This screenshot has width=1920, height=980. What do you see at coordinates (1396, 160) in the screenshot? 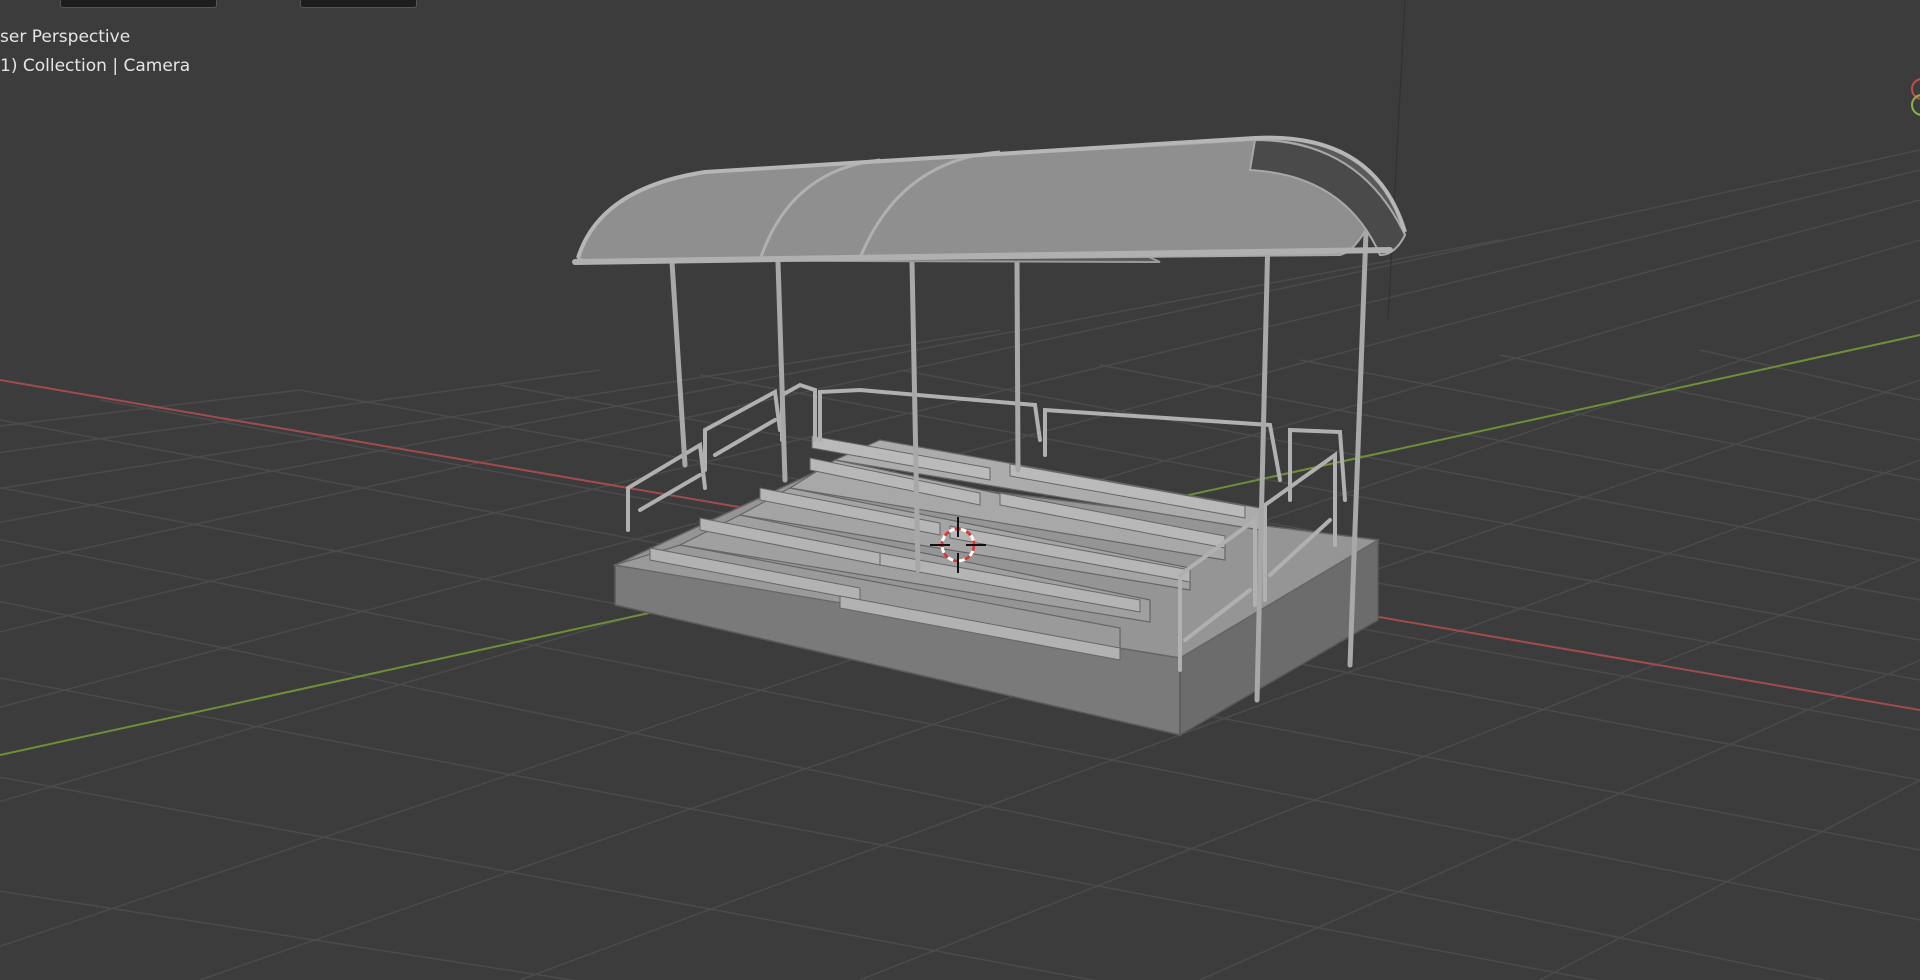
I see `region-edge` at bounding box center [1396, 160].